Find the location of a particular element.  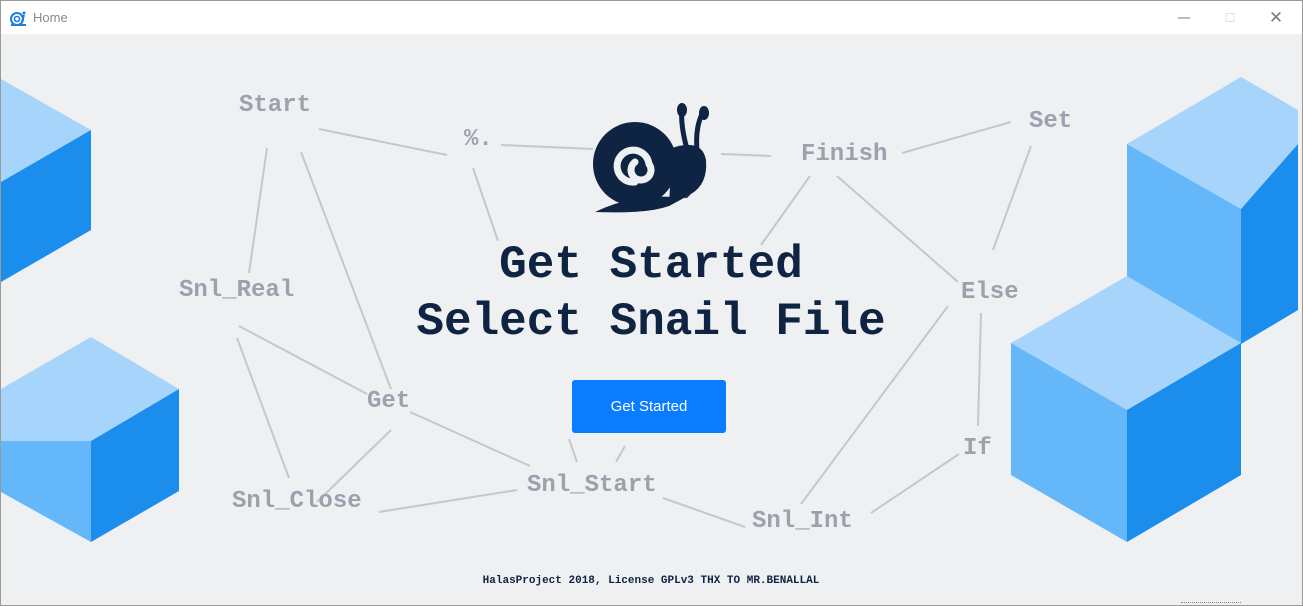

snail-logo-icon is located at coordinates (651, 158).